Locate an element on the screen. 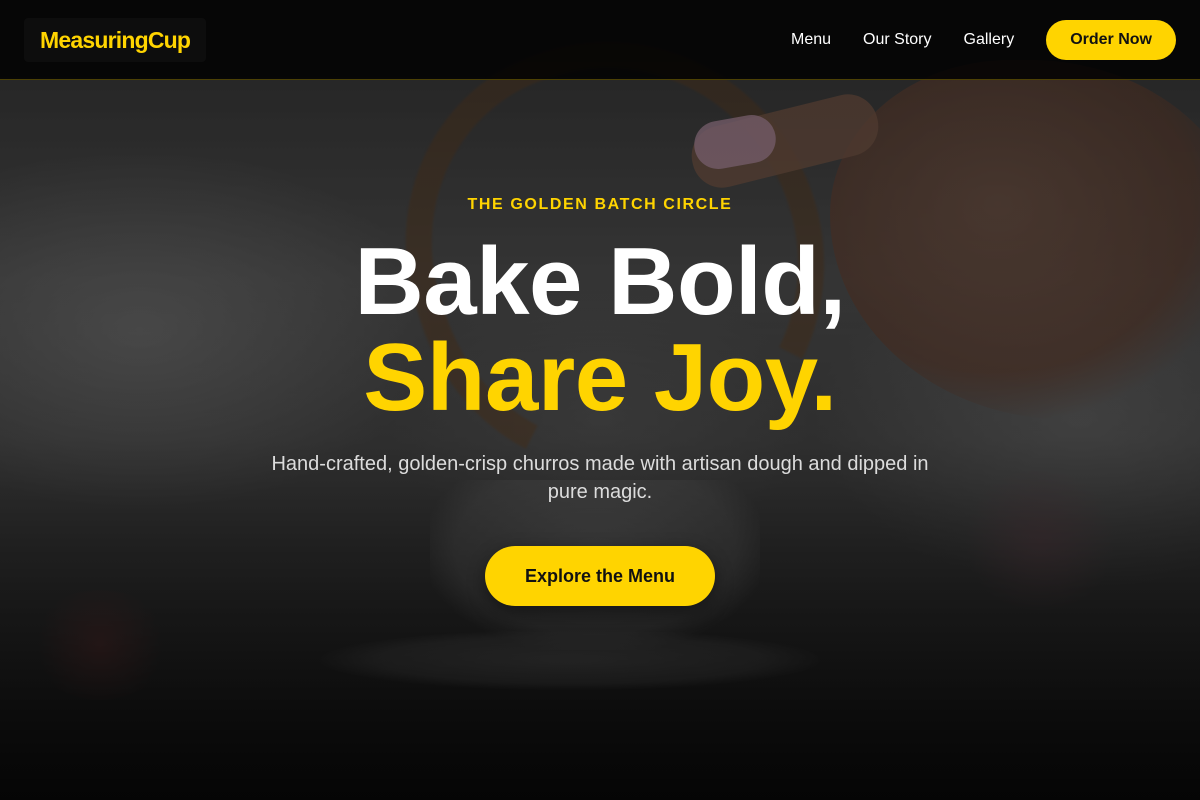  hero-title-line1: Bake Bold, is located at coordinates (600, 281).